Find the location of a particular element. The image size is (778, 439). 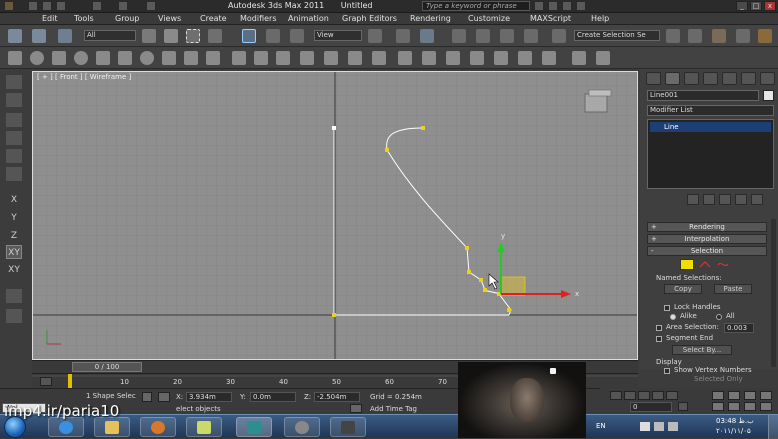

plane-icon is located at coordinates (213, 58).